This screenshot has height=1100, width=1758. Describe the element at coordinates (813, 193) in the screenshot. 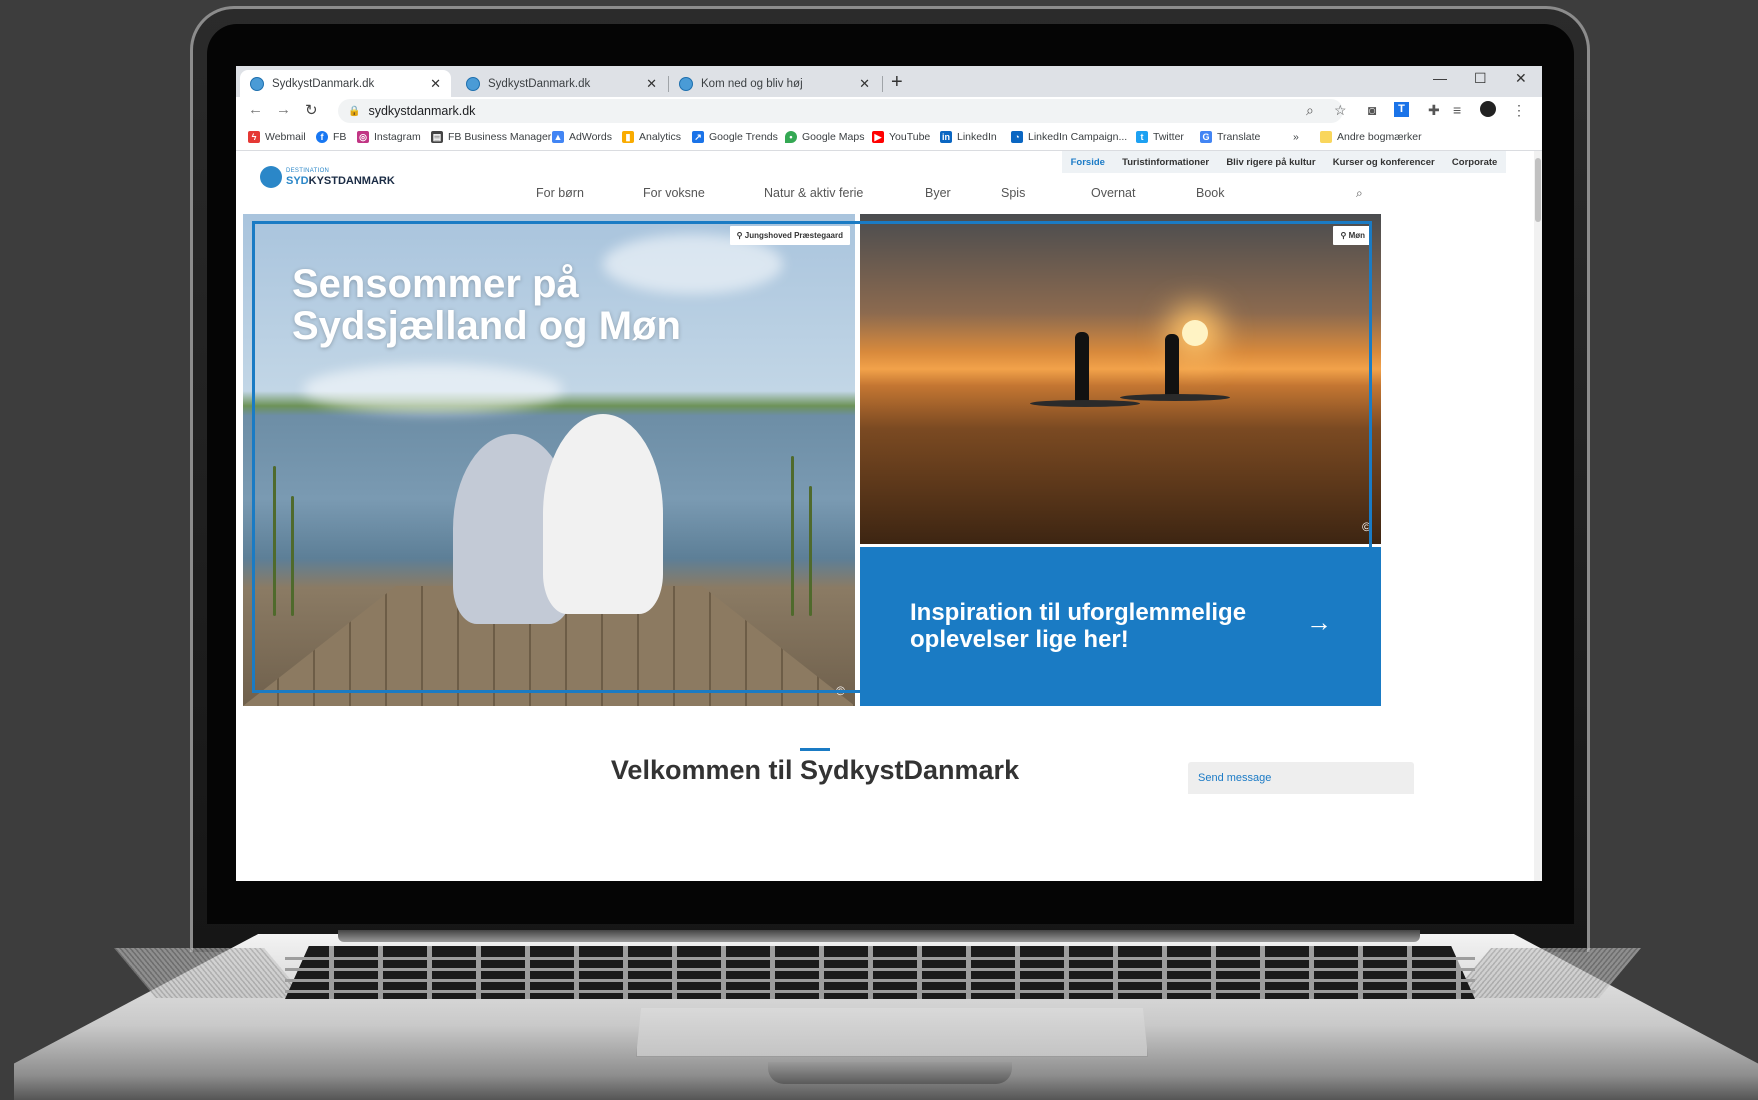

I see `nav-natur-aktiv-ferie: Natur & aktiv ferie` at that location.